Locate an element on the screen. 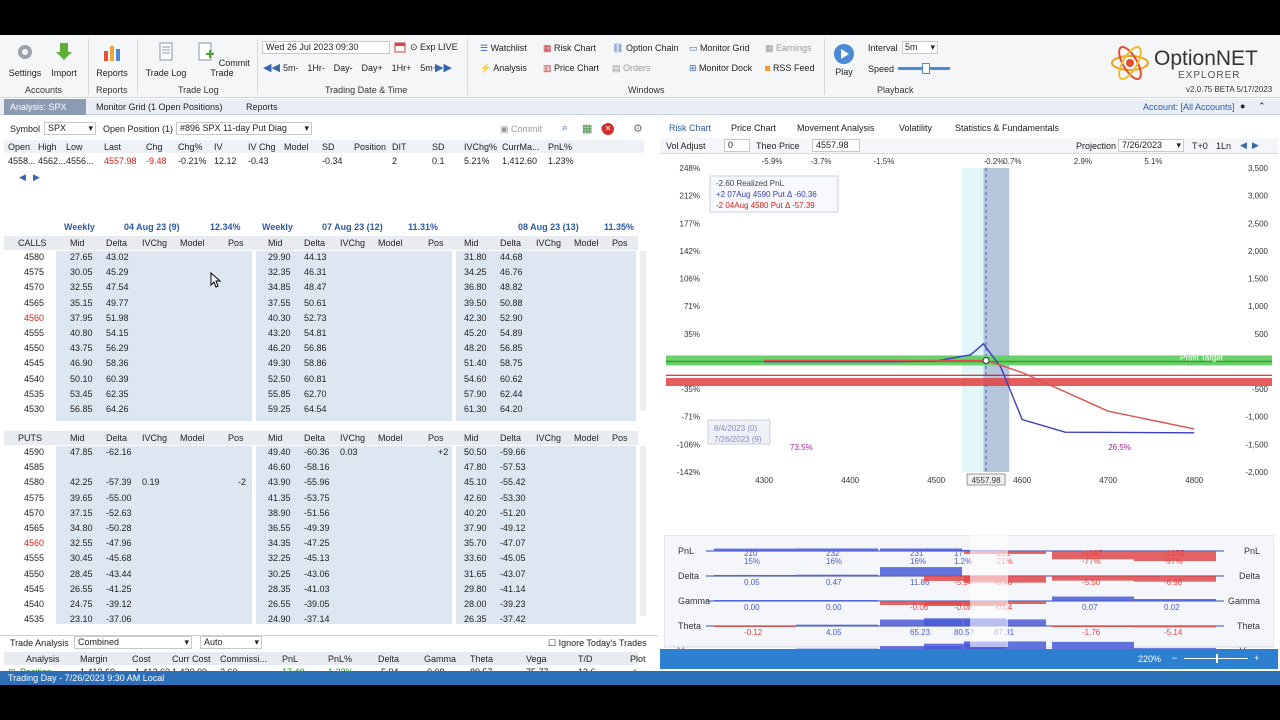 The width and height of the screenshot is (1280, 720). put-cell: 47.80 is located at coordinates (475, 467).